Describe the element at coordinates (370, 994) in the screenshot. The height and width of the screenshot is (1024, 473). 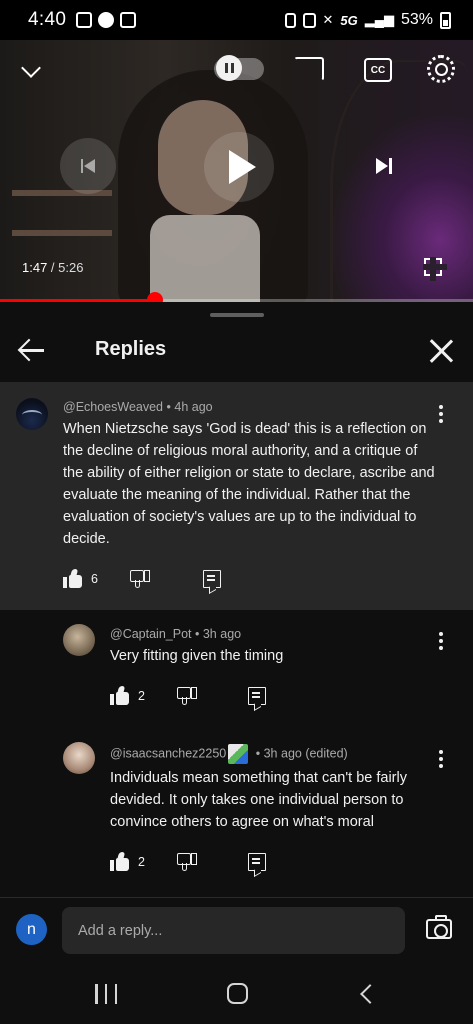
I see `back-chevron-icon` at that location.